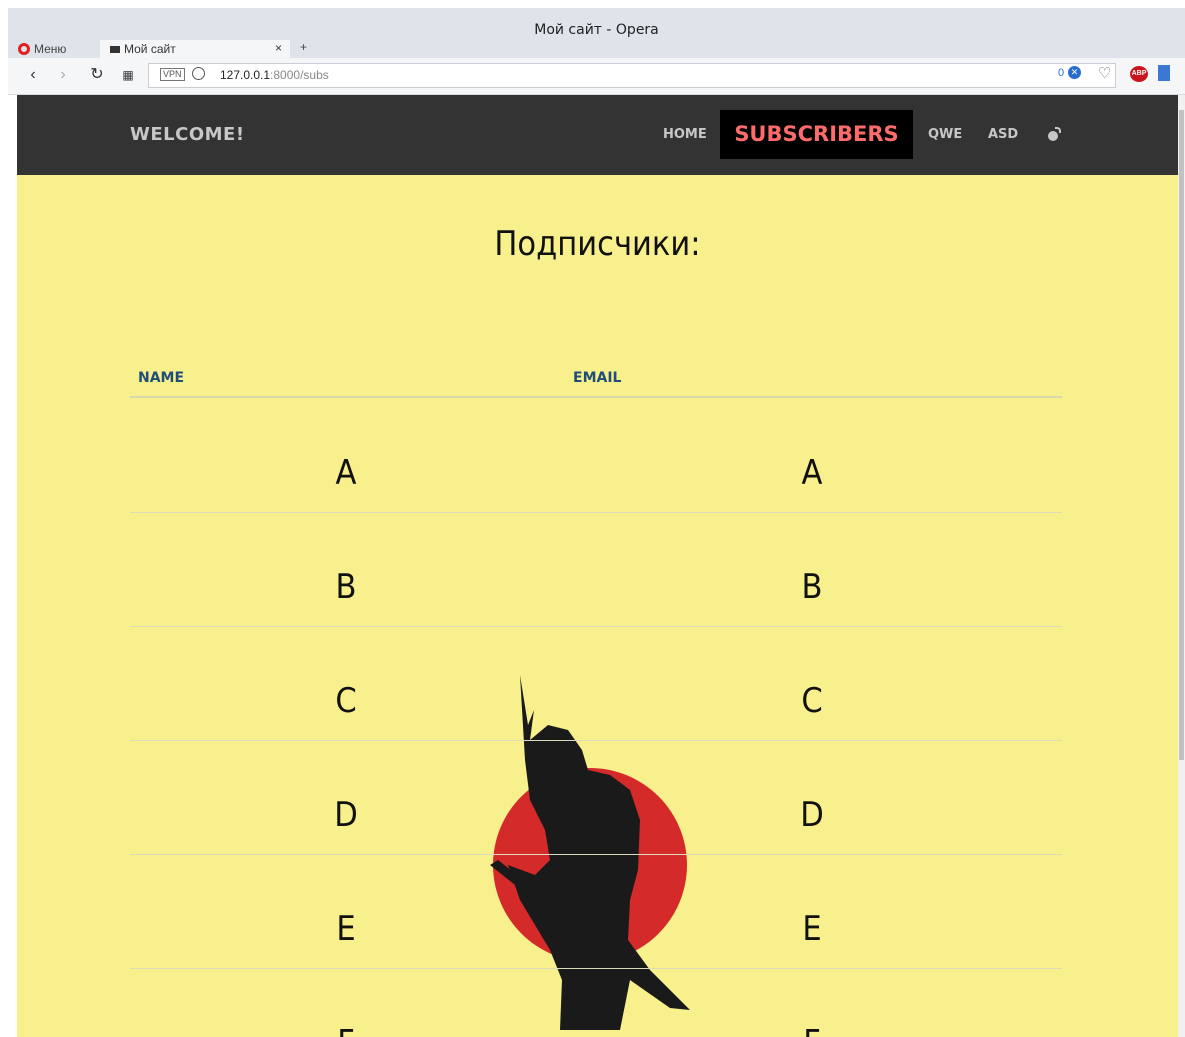 This screenshot has width=1185, height=1037. Describe the element at coordinates (812, 815) in the screenshot. I see `cell-email: D` at that location.